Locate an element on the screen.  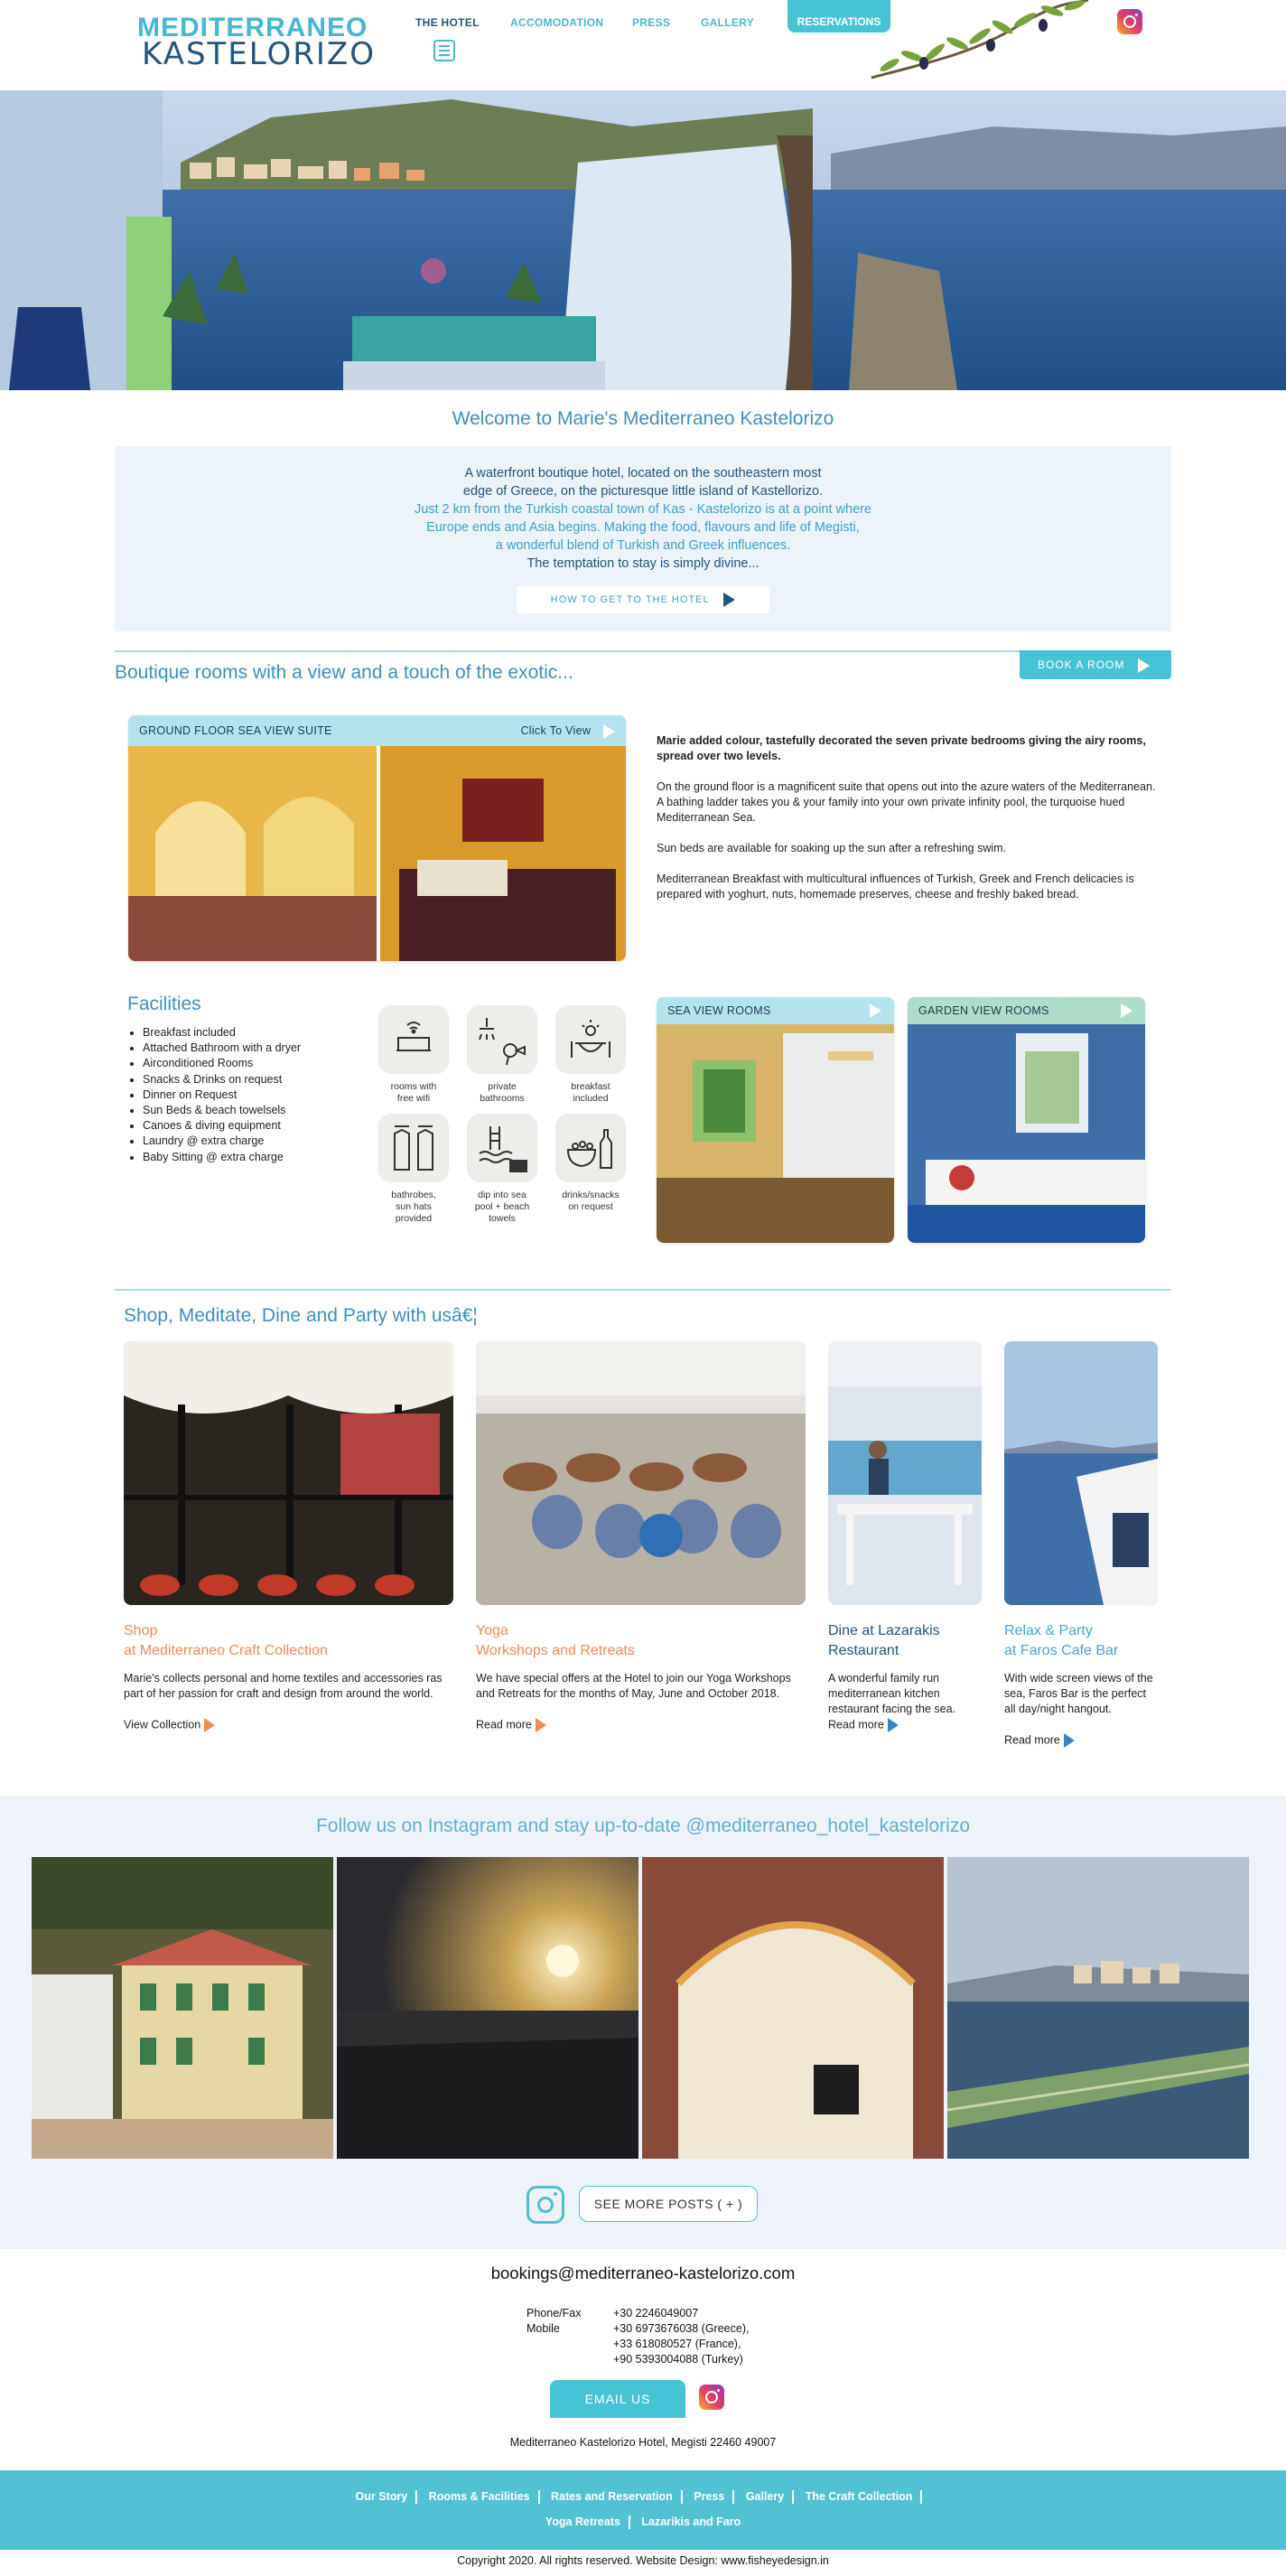
relax-read-more-link: Read more is located at coordinates (1039, 1740).